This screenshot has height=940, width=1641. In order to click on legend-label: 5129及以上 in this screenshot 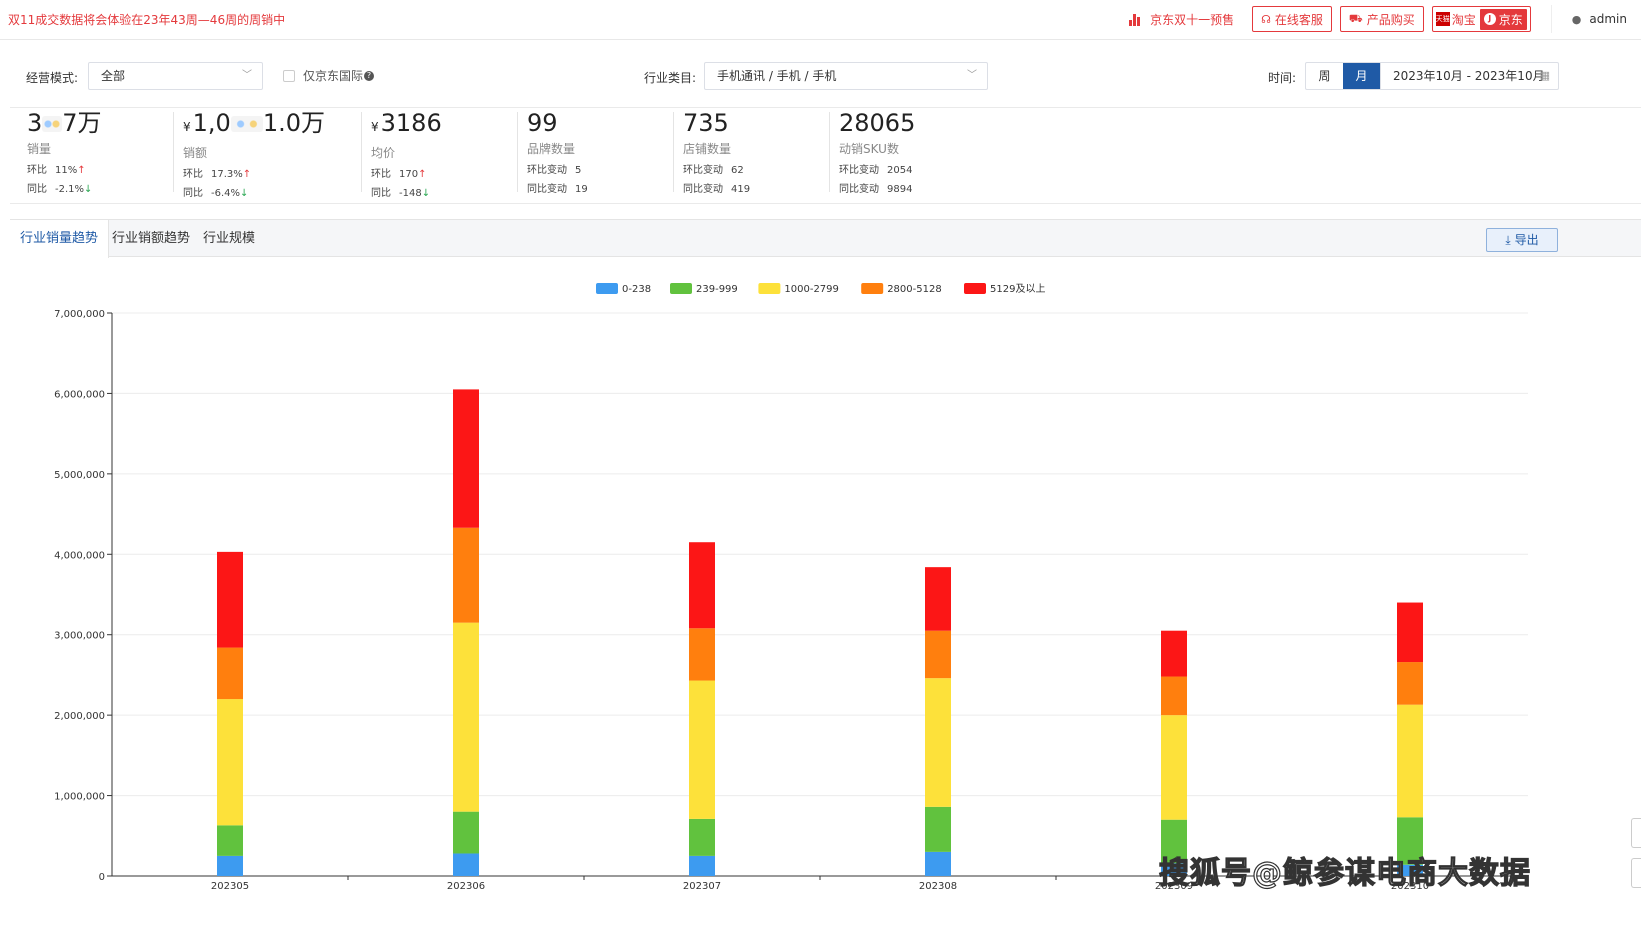, I will do `click(1017, 289)`.